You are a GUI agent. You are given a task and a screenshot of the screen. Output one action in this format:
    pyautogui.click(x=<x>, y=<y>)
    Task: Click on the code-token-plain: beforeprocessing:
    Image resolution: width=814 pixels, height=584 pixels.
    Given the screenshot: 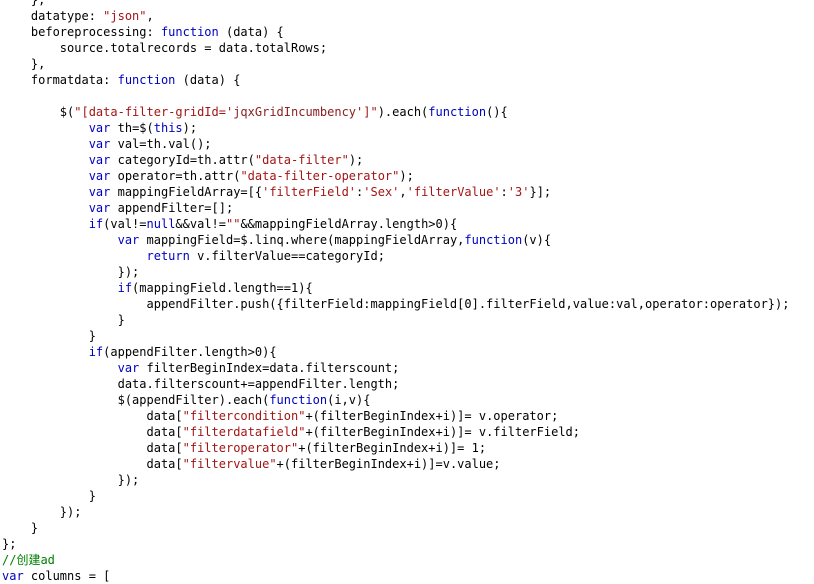 What is the action you would take?
    pyautogui.click(x=81, y=32)
    